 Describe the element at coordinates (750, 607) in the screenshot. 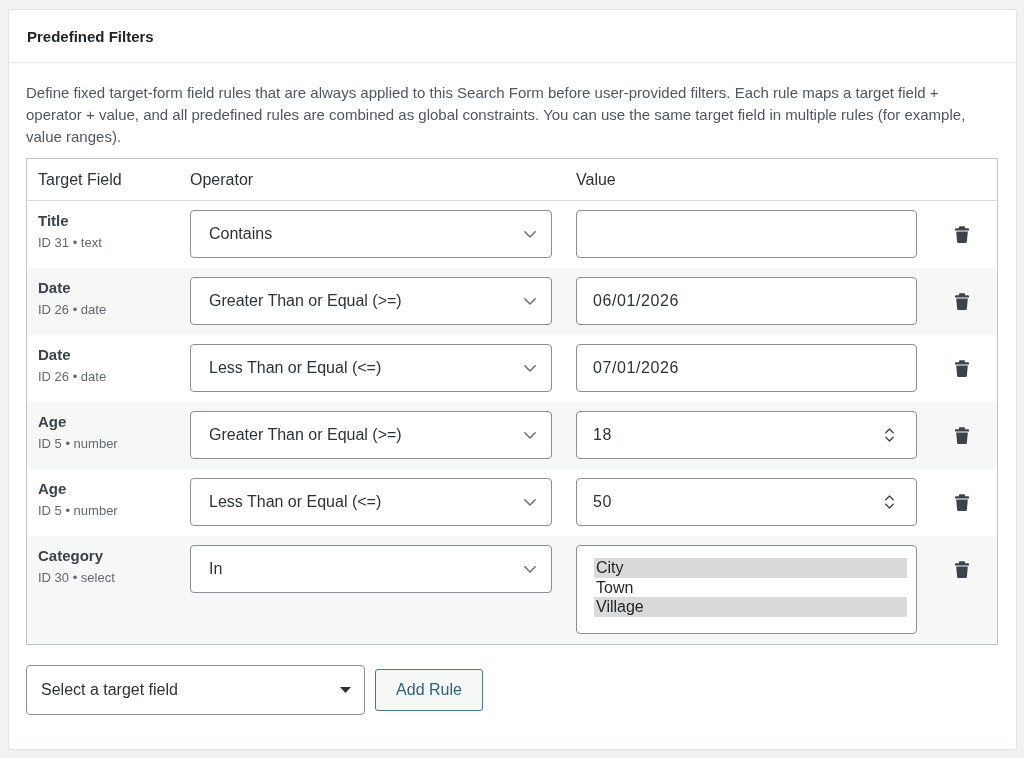

I see `list-option: Village` at that location.